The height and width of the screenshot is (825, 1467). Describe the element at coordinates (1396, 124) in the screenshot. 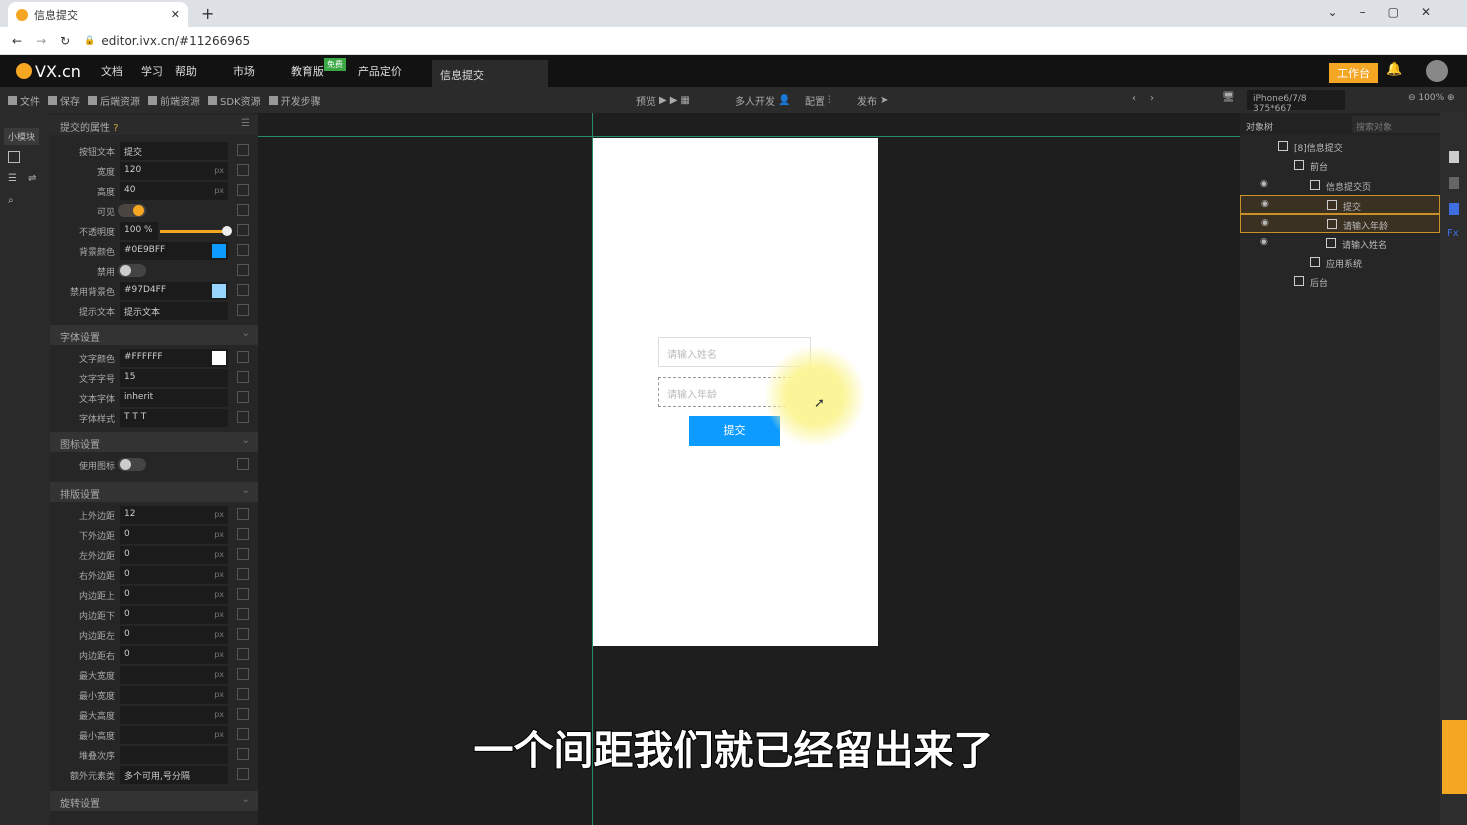

I see `search-object-input: 搜索对象` at that location.